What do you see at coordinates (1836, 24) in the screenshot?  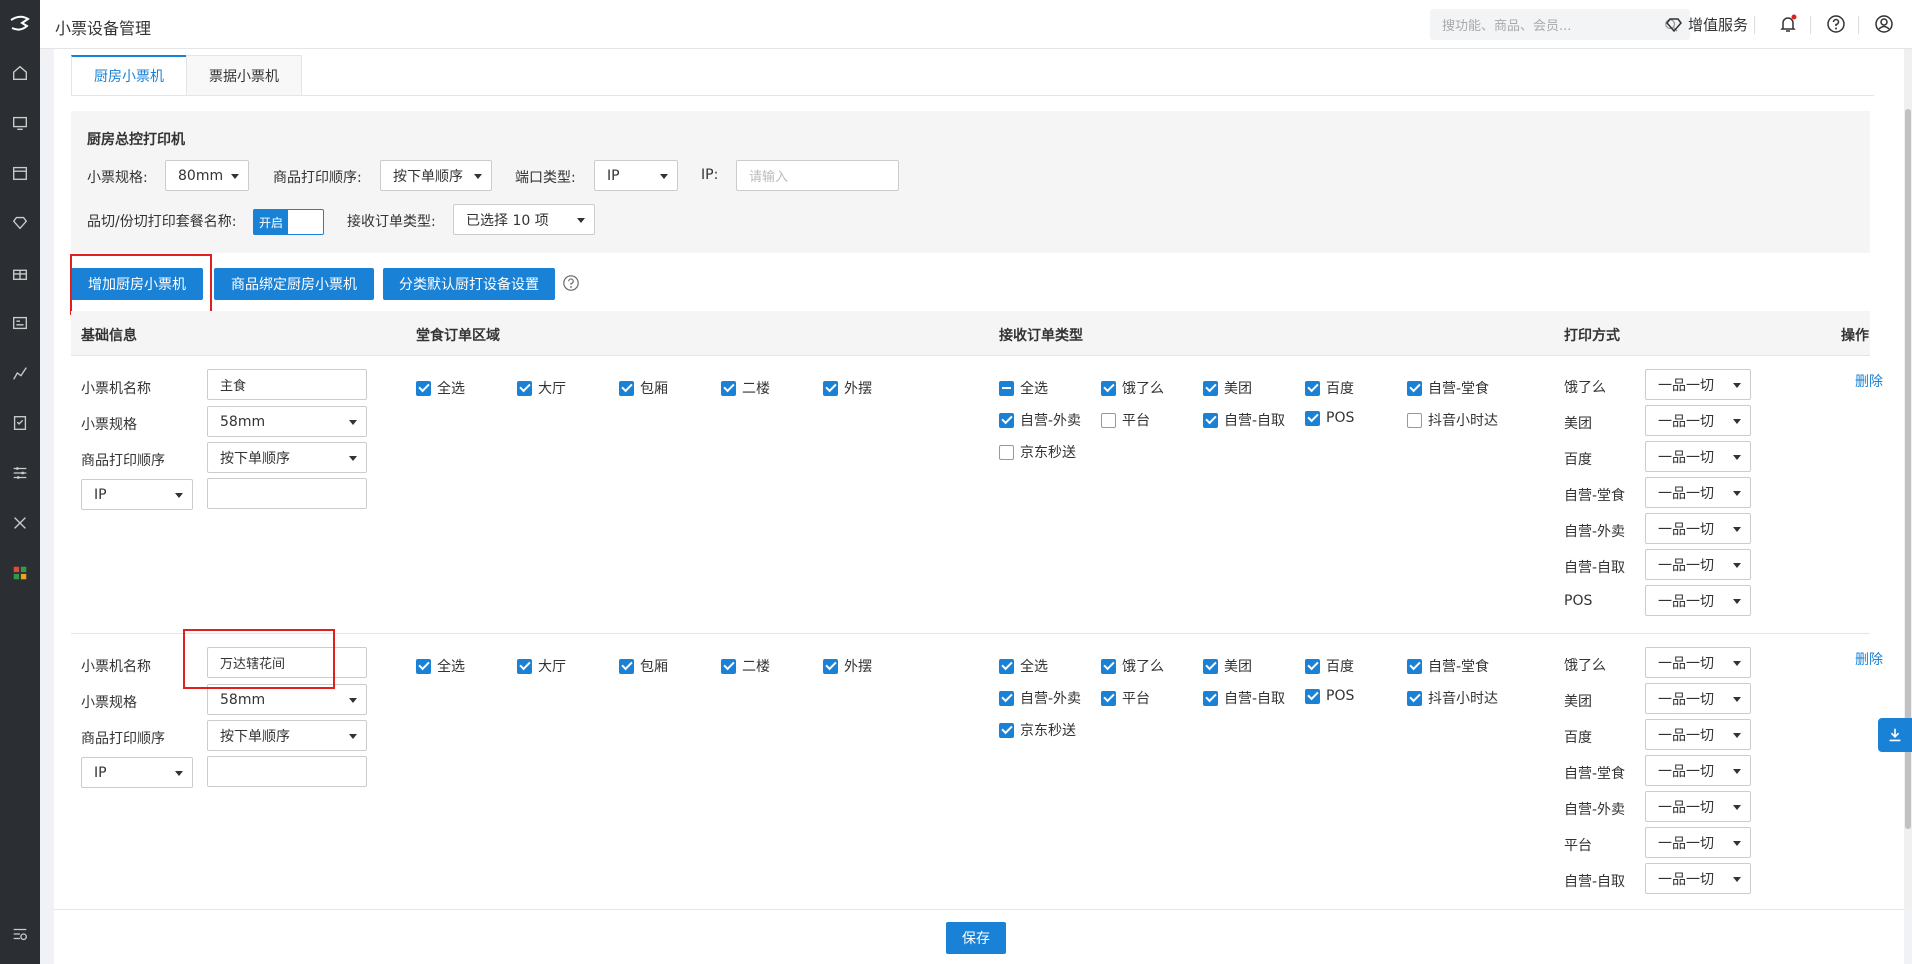 I see `help-icon` at bounding box center [1836, 24].